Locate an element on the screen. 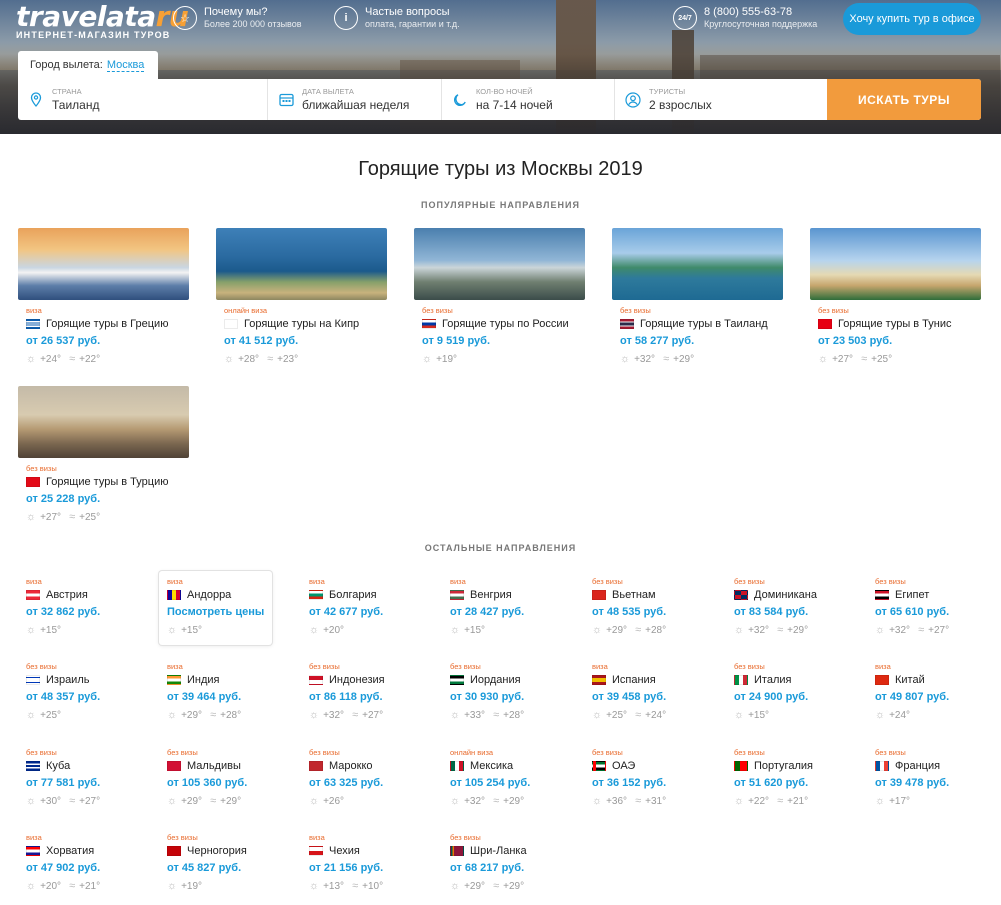  destination-price: от 25 228 руб. is located at coordinates (107, 499).